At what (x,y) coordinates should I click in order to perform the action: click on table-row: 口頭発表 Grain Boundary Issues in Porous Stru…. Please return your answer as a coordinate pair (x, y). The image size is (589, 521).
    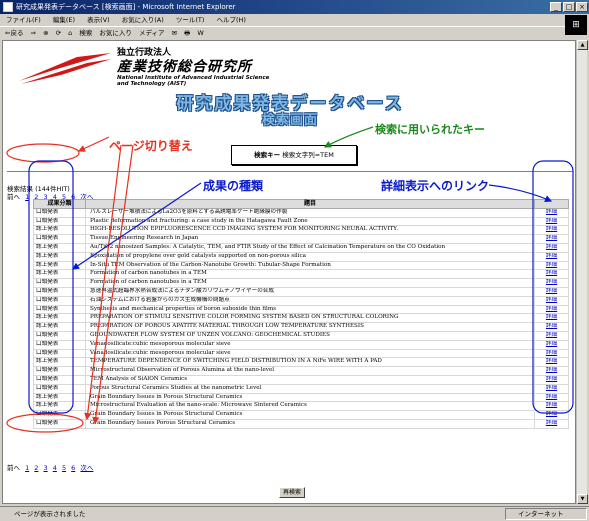
    Looking at the image, I should click on (301, 415).